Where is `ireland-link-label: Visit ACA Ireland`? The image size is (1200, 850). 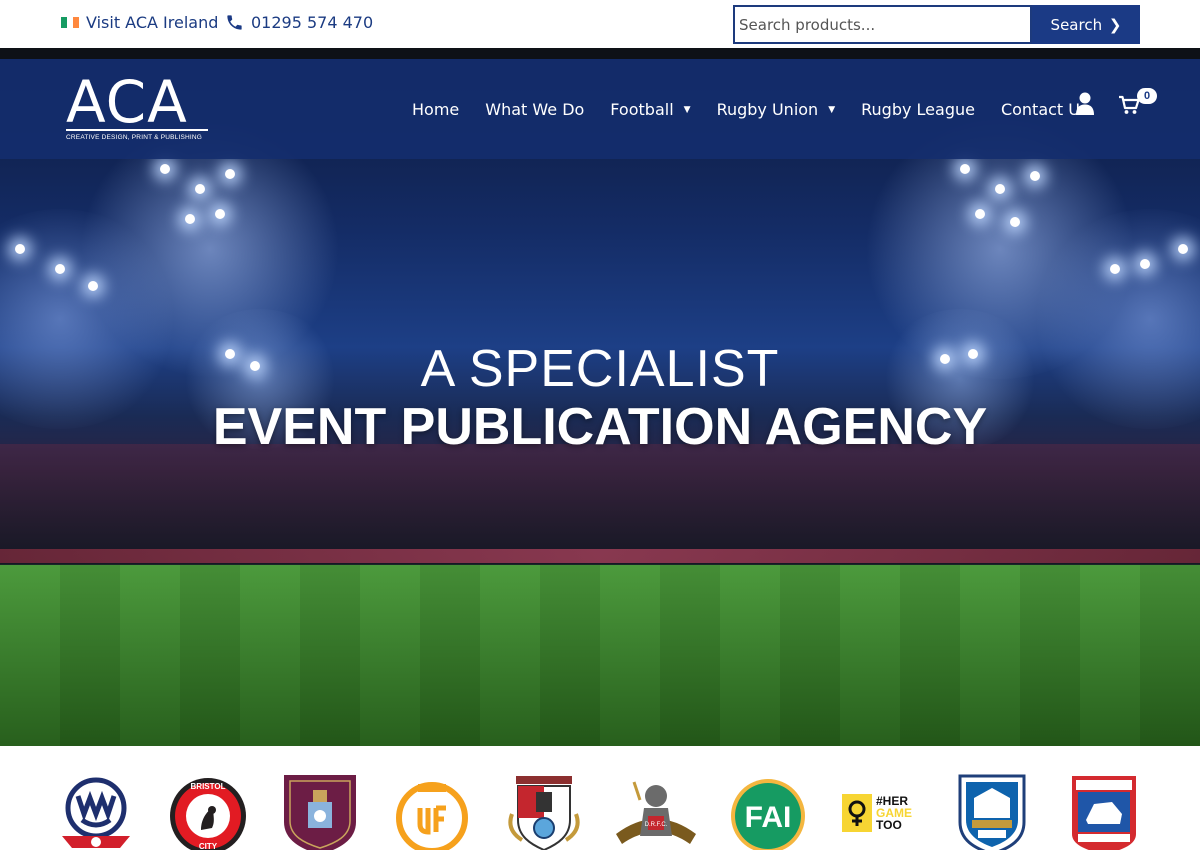
ireland-link-label: Visit ACA Ireland is located at coordinates (152, 22).